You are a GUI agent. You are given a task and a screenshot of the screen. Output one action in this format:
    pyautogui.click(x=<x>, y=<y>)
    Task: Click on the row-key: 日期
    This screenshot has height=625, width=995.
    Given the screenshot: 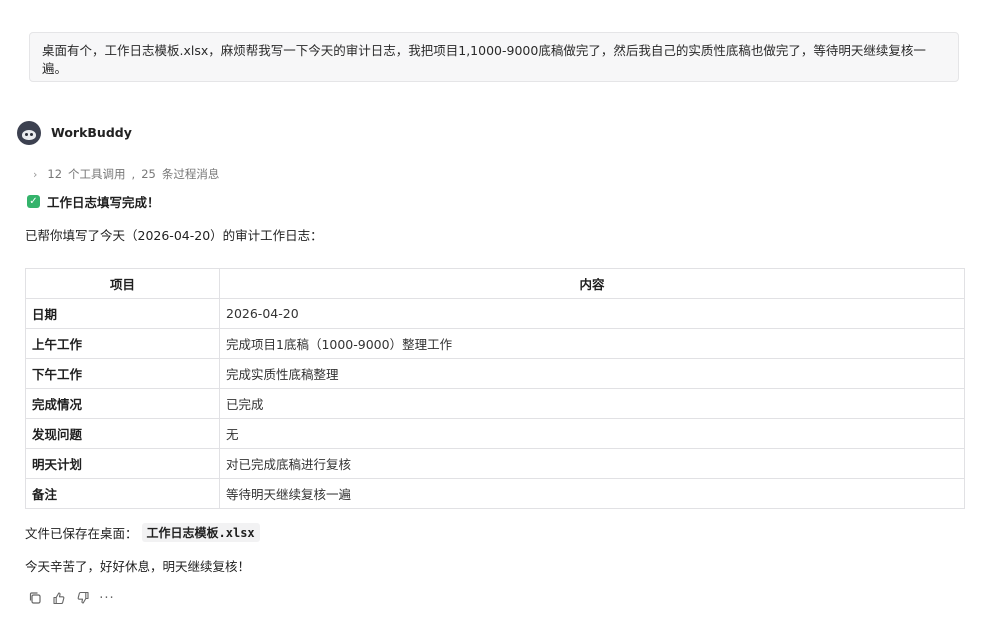 What is the action you would take?
    pyautogui.click(x=122, y=313)
    